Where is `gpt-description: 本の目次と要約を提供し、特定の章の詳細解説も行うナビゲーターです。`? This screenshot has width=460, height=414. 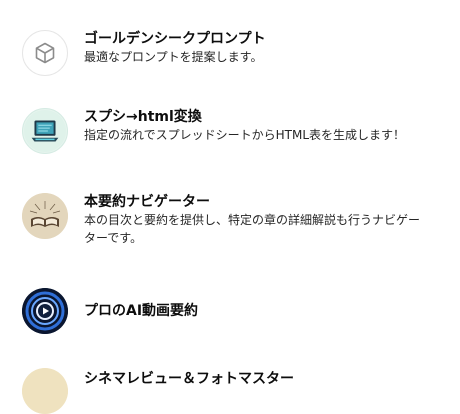 gpt-description: 本の目次と要約を提供し、特定の章の詳細解説も行うナビゲーターです。 is located at coordinates (252, 229).